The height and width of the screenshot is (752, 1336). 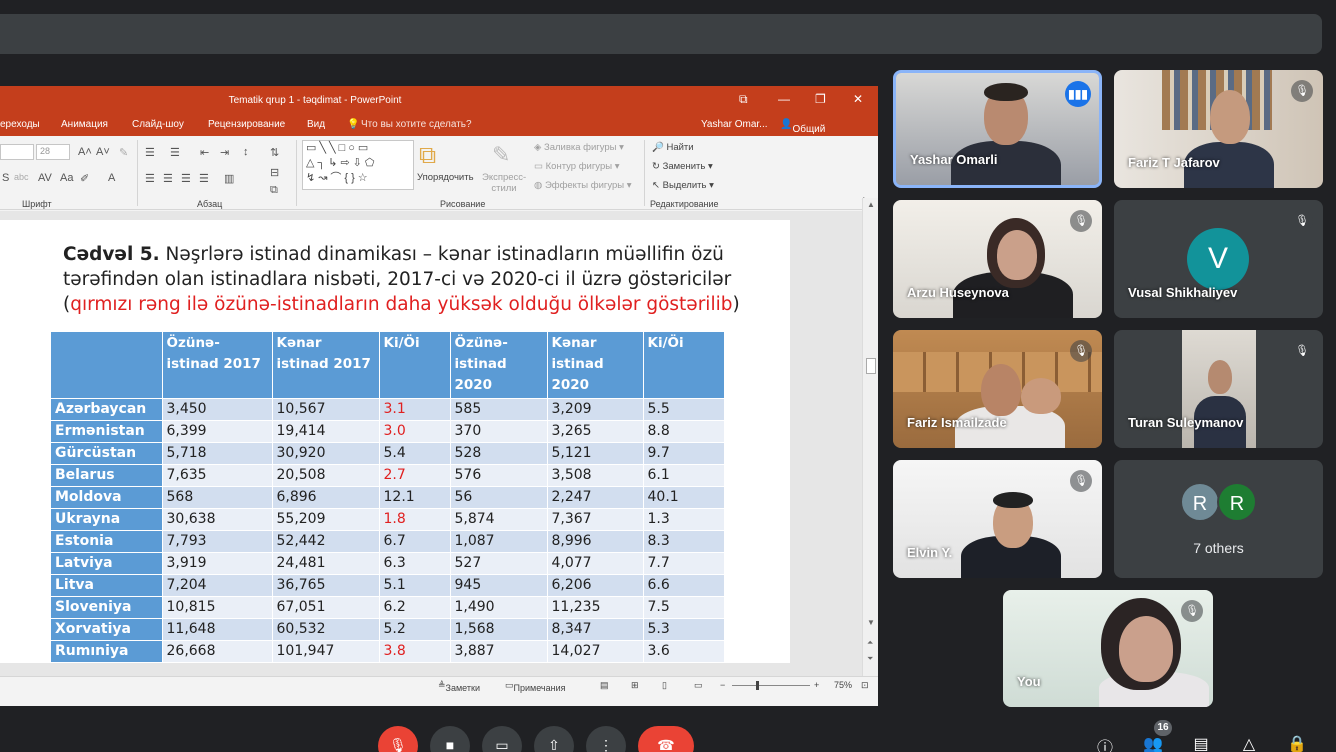 What do you see at coordinates (499, 562) in the screenshot?
I see `table-cell: 527` at bounding box center [499, 562].